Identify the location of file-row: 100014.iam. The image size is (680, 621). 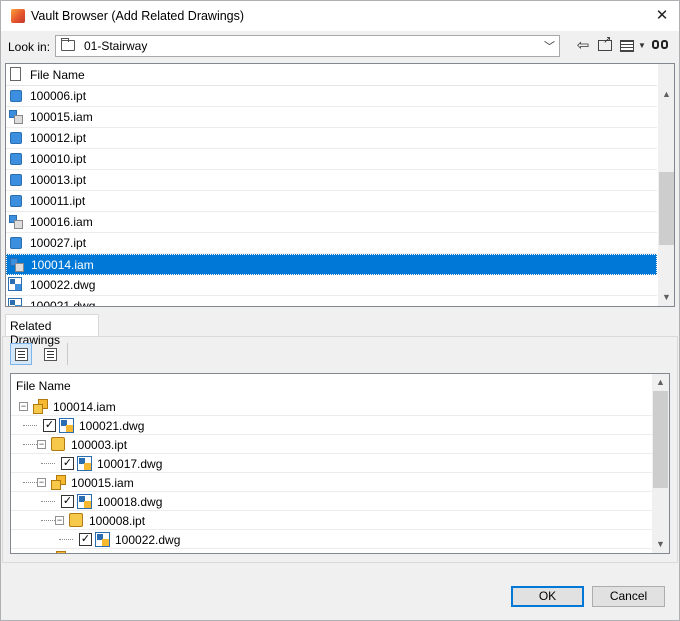
(331, 264).